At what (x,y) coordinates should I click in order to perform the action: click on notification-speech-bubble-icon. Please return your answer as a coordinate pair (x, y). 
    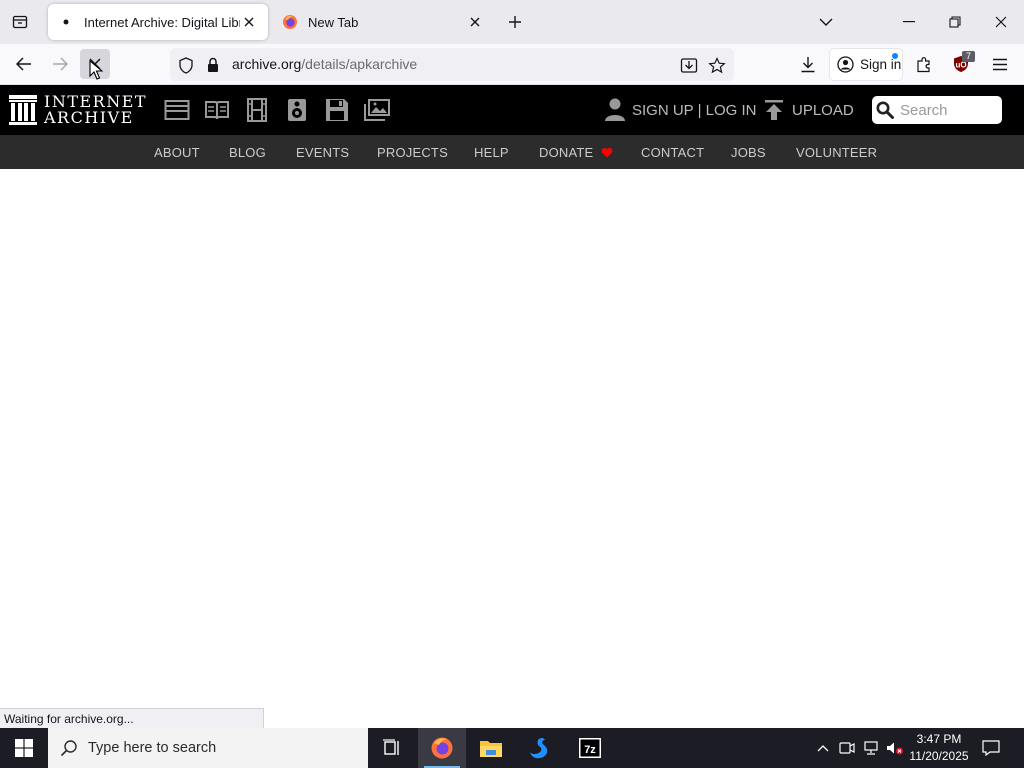
    Looking at the image, I should click on (991, 748).